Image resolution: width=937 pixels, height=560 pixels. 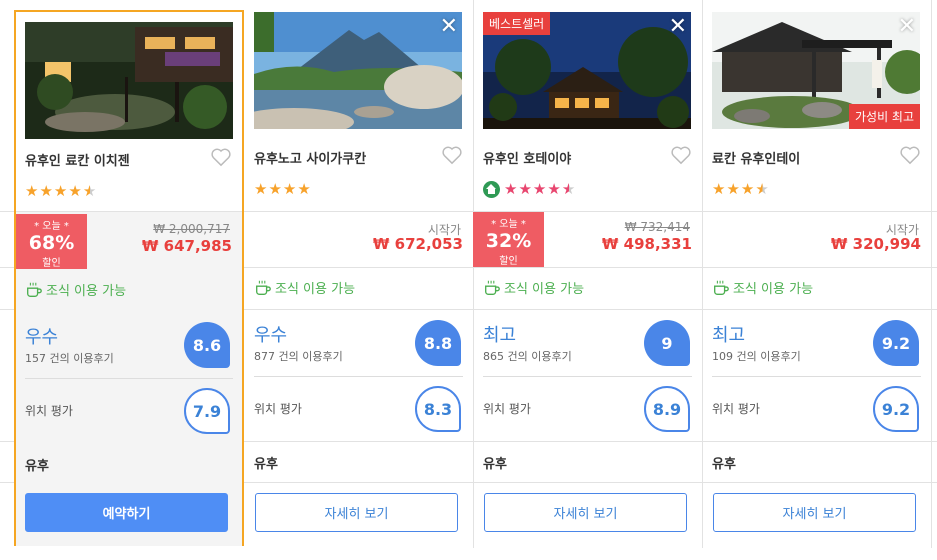 I want to click on original-price: ₩ 732,414, so click(x=657, y=227).